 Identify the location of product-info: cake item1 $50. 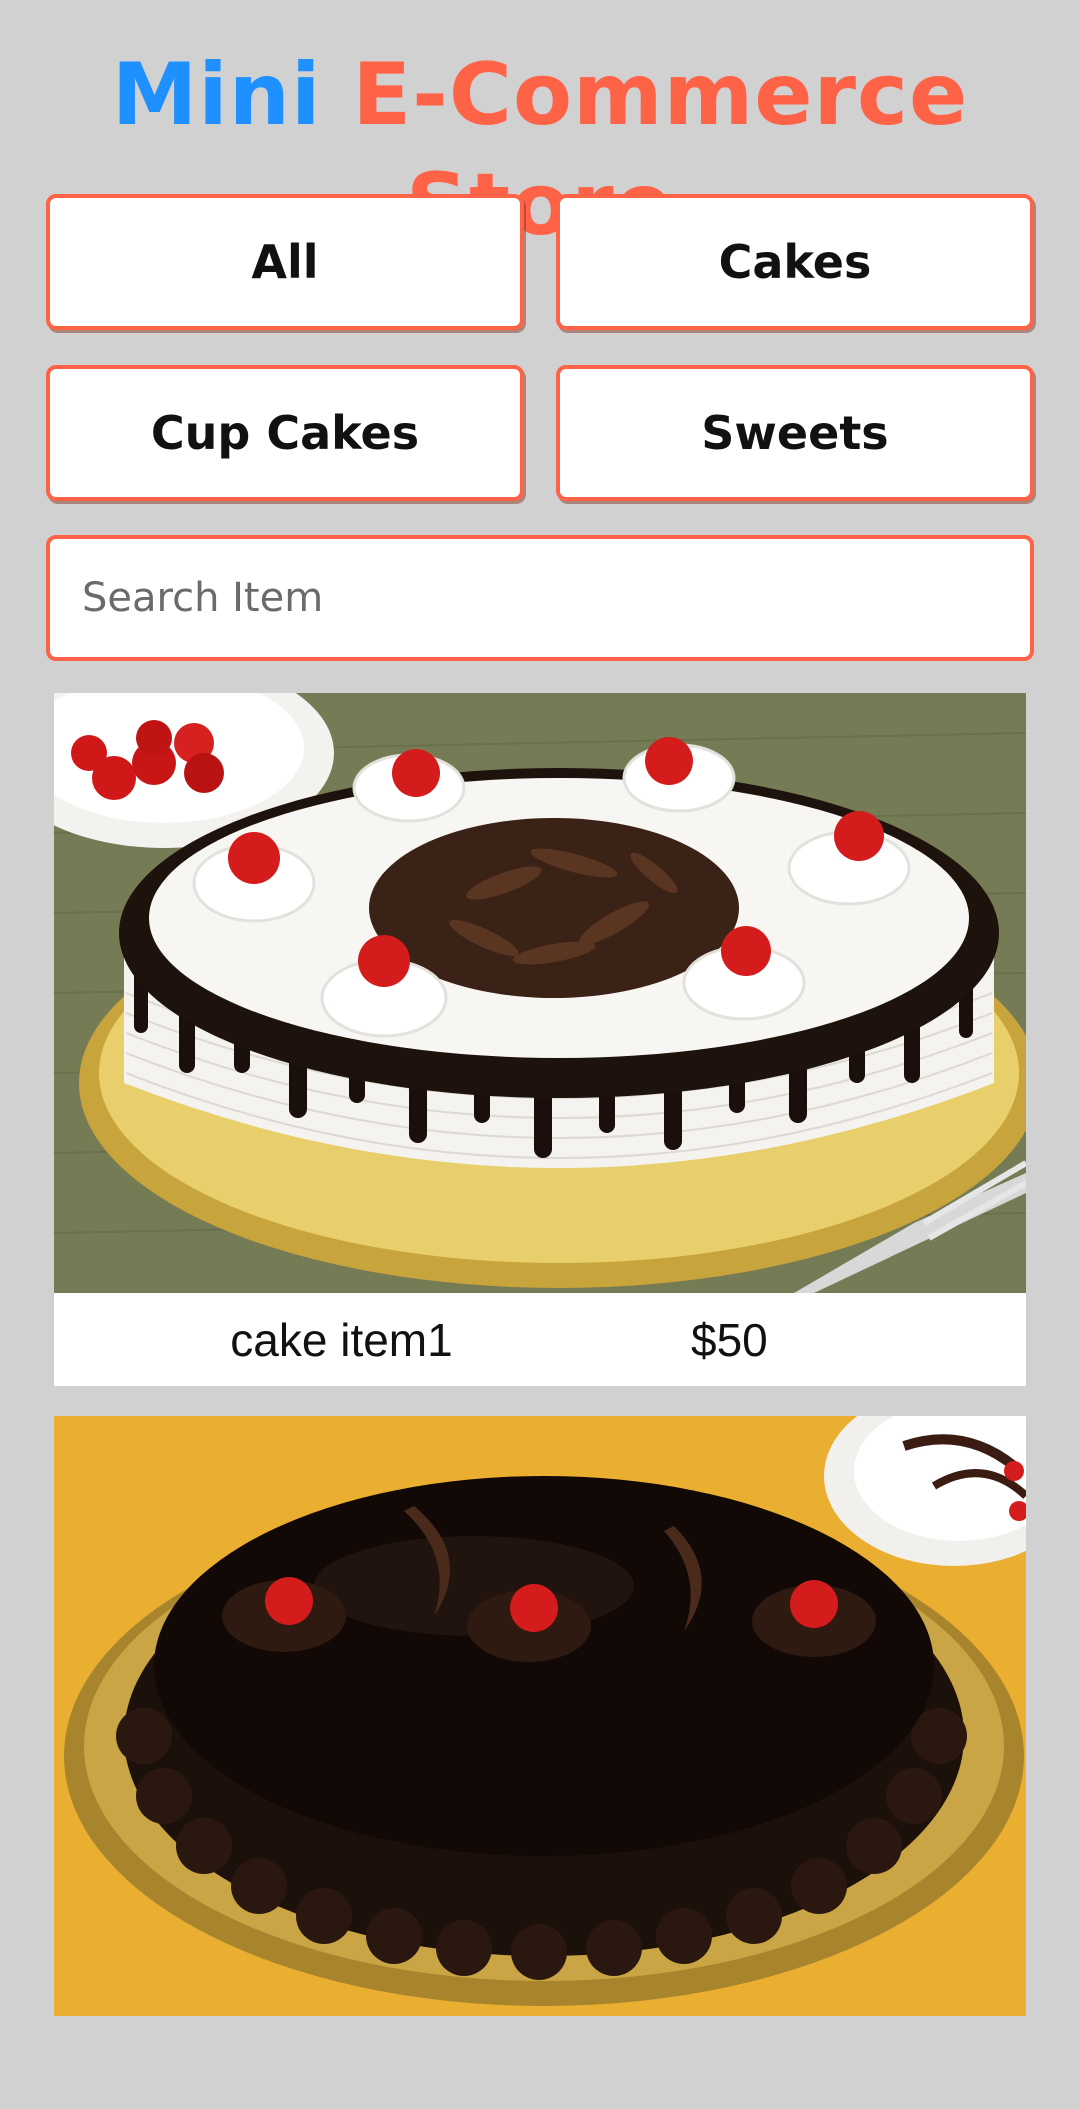
(540, 1339).